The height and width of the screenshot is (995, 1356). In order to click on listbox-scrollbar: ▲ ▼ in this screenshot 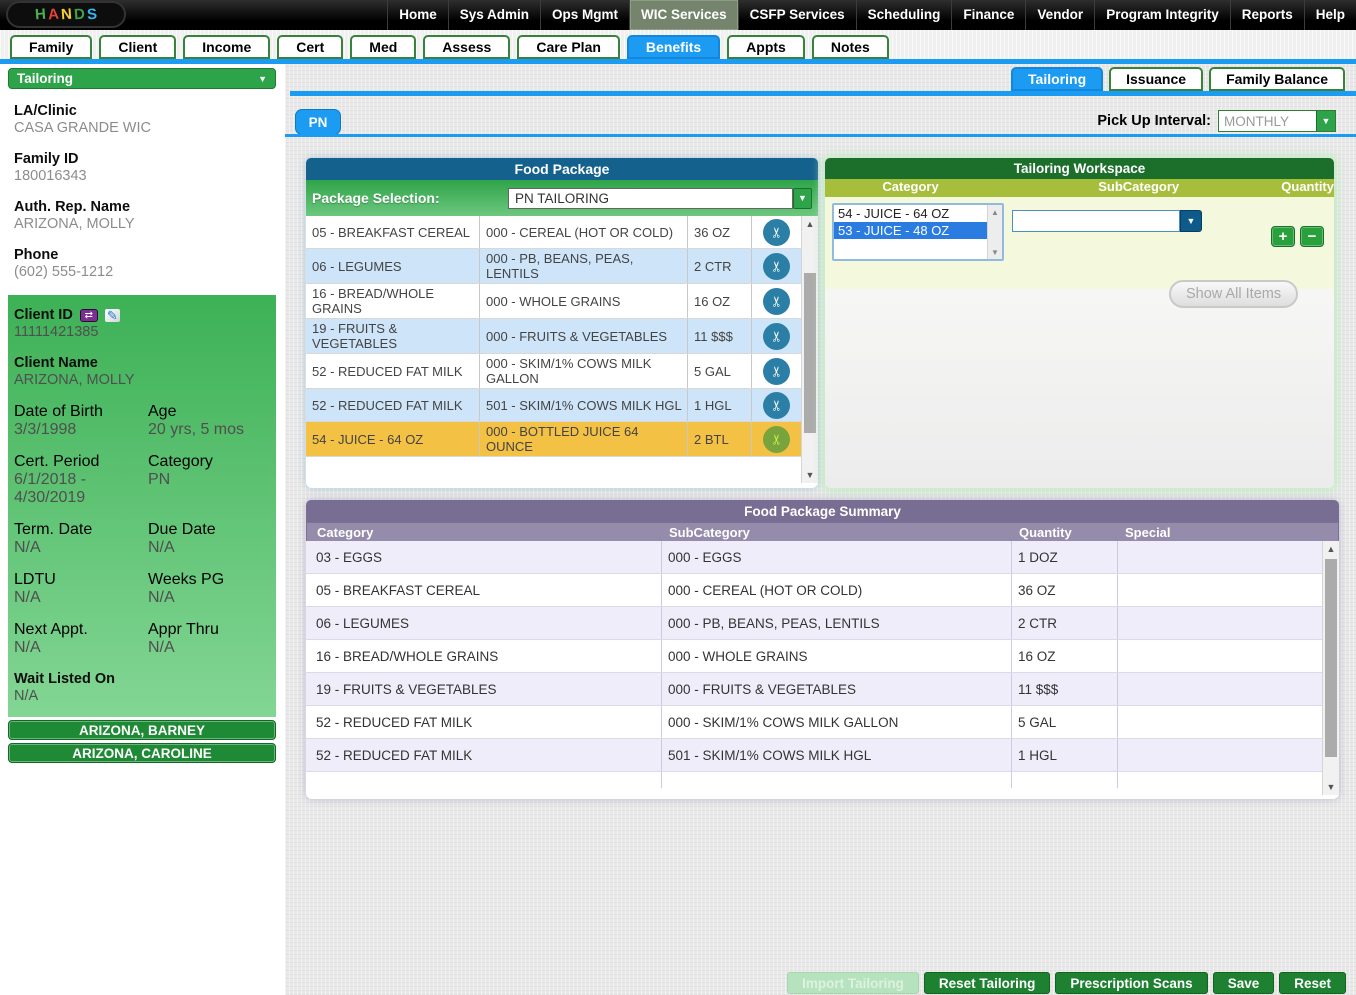, I will do `click(994, 232)`.